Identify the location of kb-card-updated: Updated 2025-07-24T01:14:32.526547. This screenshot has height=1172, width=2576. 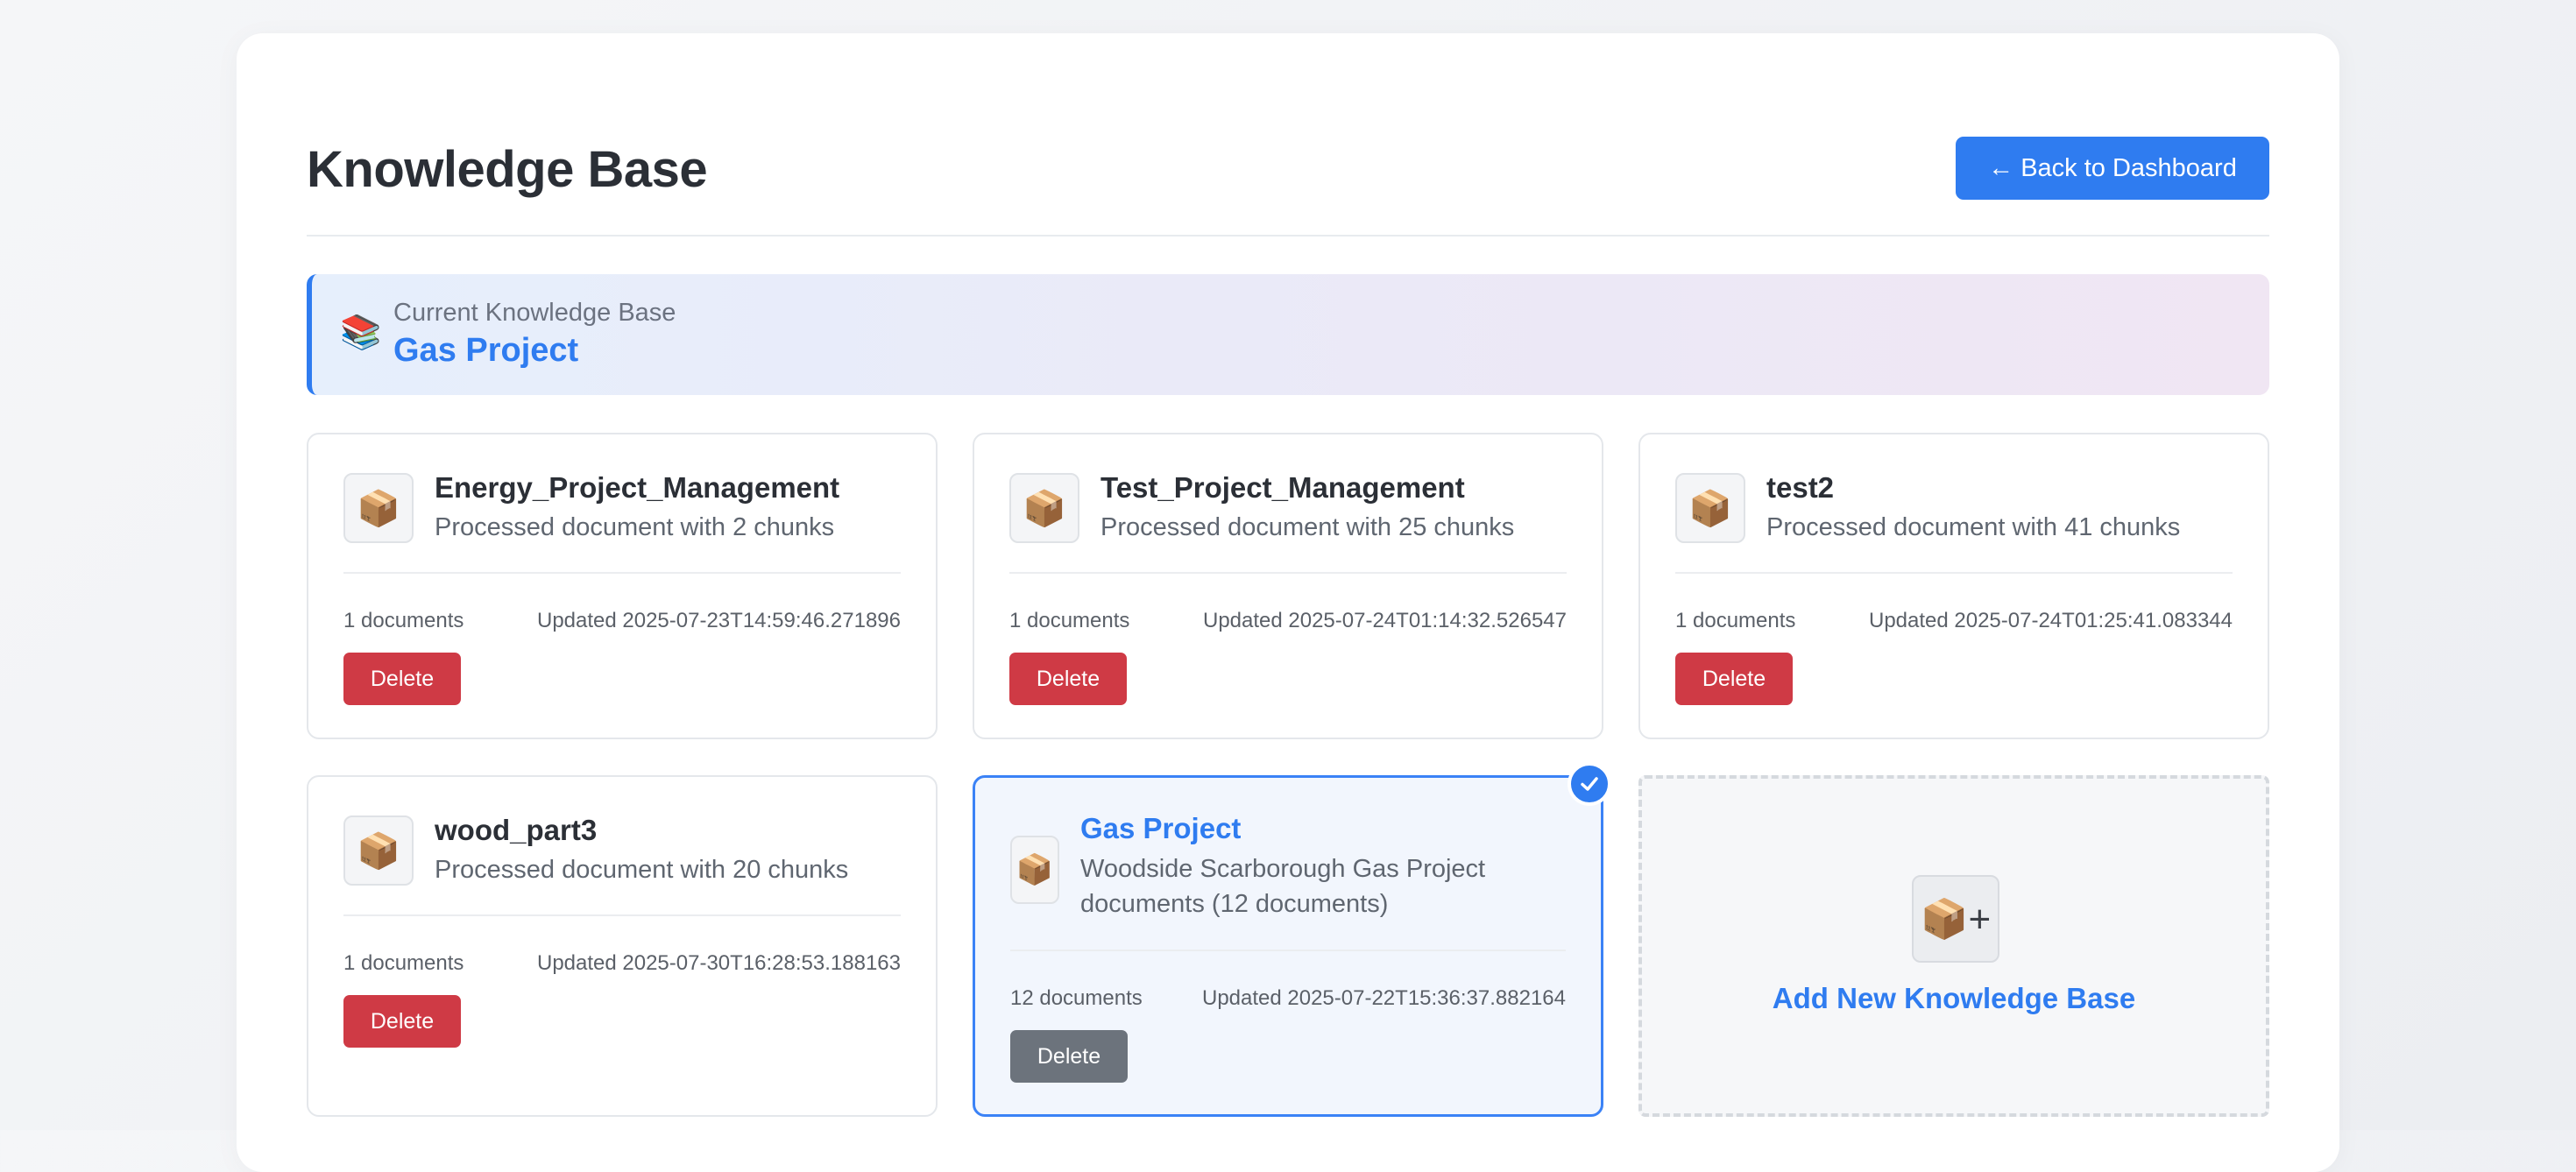
(1384, 621).